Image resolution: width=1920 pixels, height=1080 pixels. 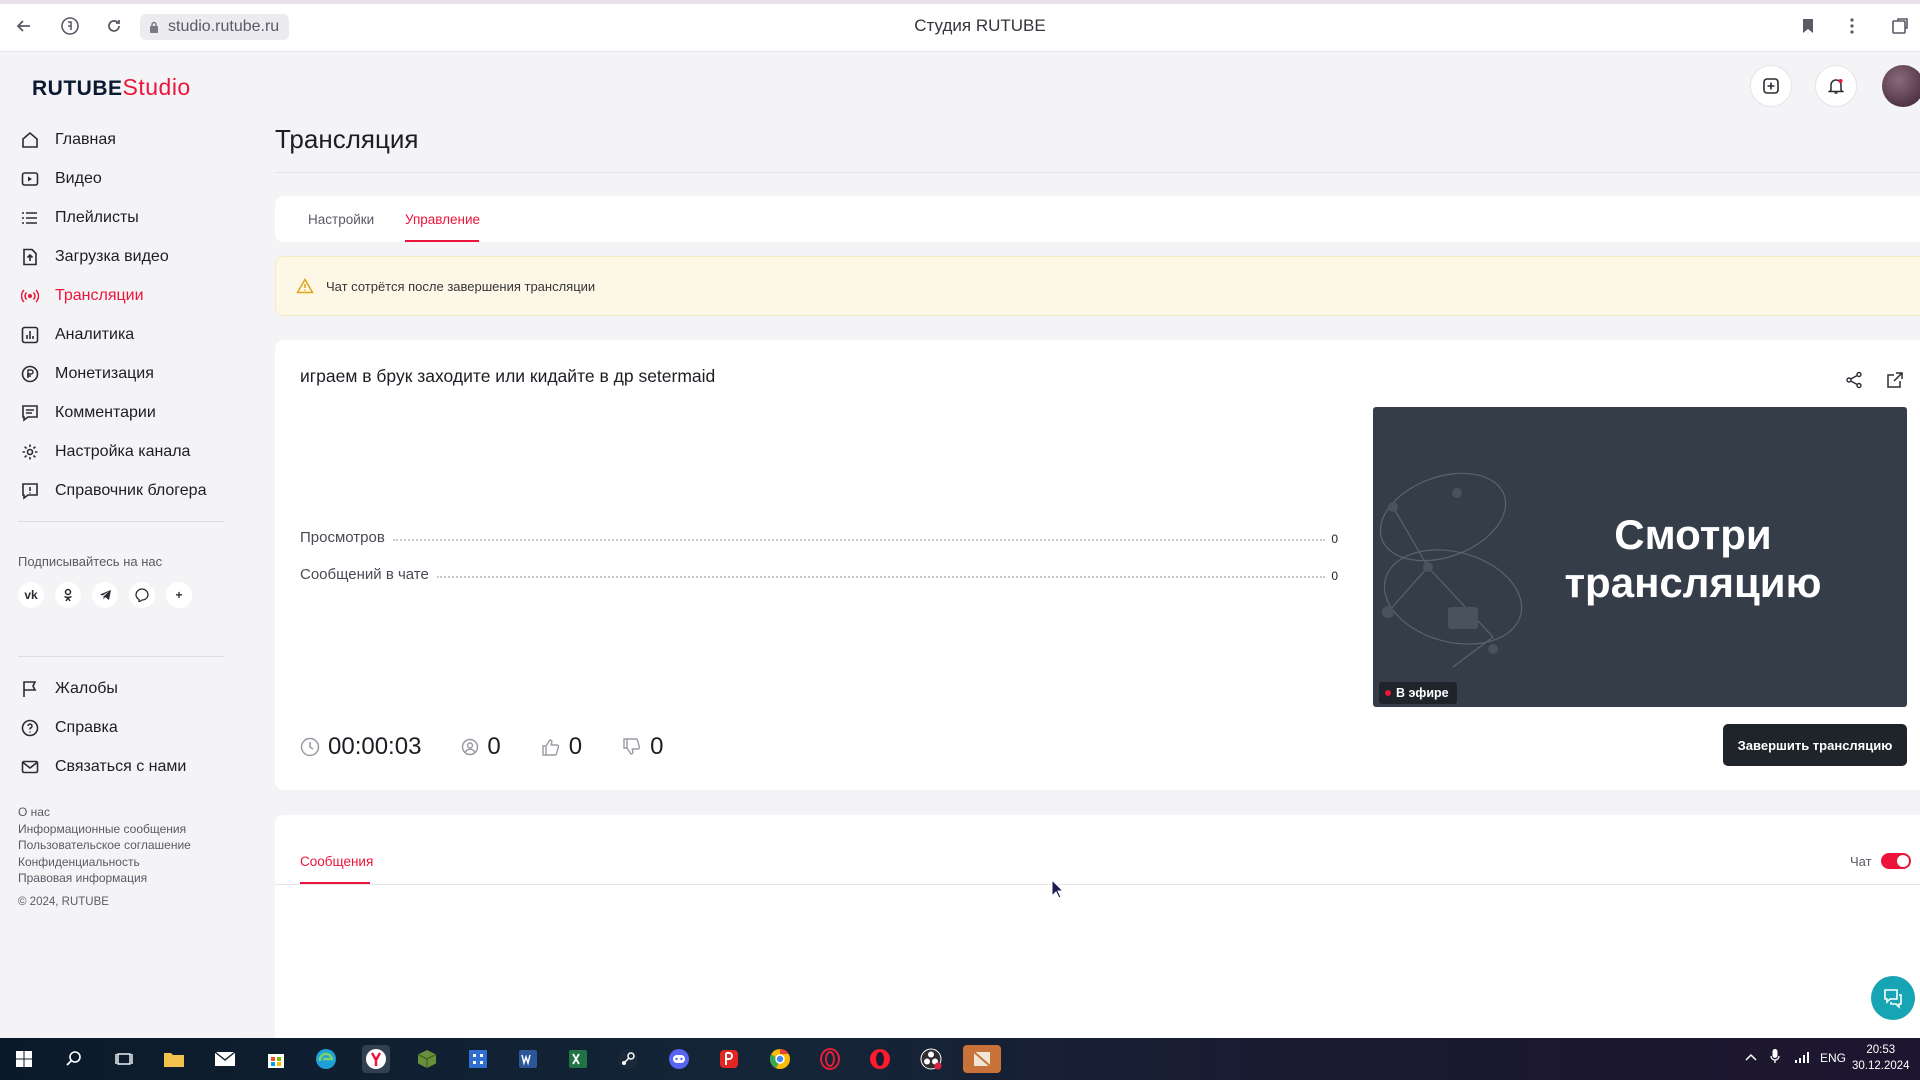 I want to click on microphone-icon, so click(x=1775, y=1057).